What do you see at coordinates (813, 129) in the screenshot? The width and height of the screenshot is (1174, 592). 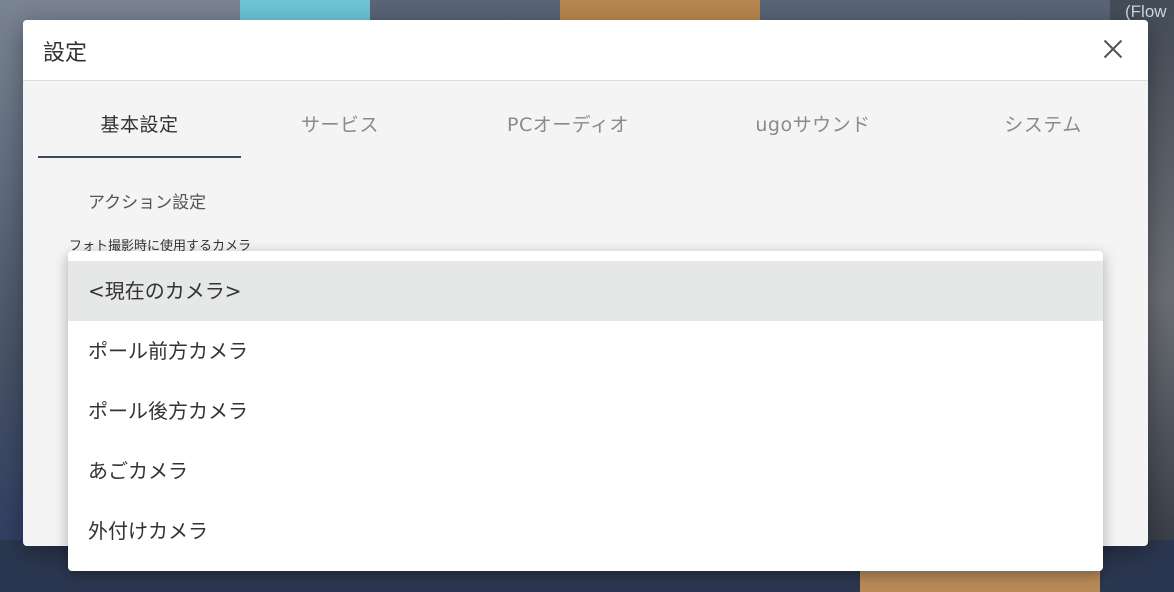 I see `tab-ugo-sound: ugoサウンド` at bounding box center [813, 129].